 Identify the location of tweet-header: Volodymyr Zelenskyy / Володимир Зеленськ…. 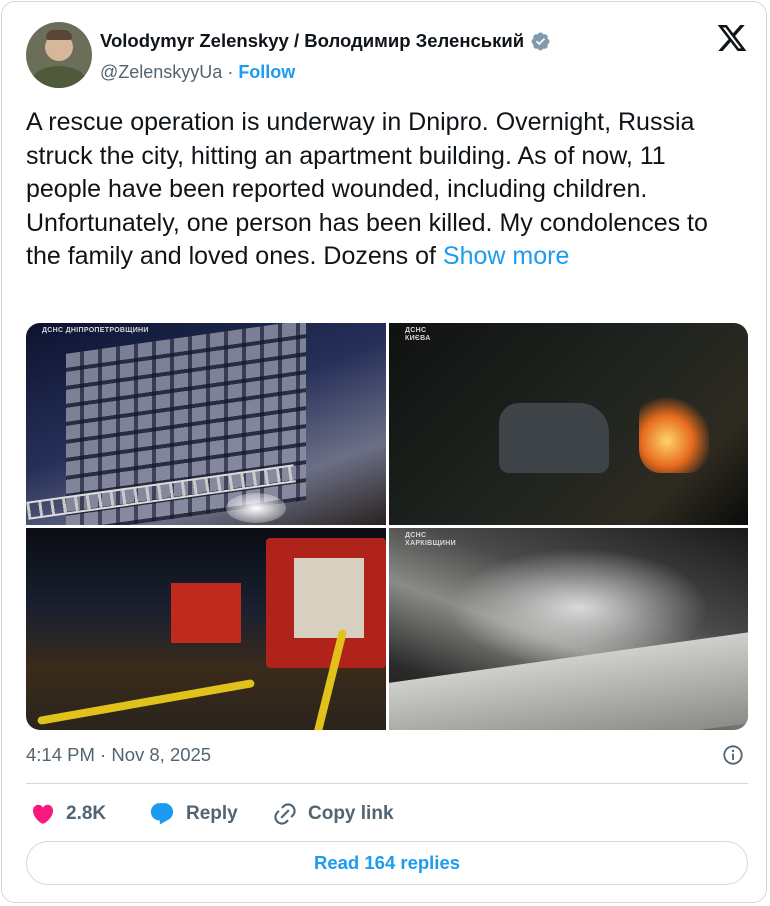
(387, 55).